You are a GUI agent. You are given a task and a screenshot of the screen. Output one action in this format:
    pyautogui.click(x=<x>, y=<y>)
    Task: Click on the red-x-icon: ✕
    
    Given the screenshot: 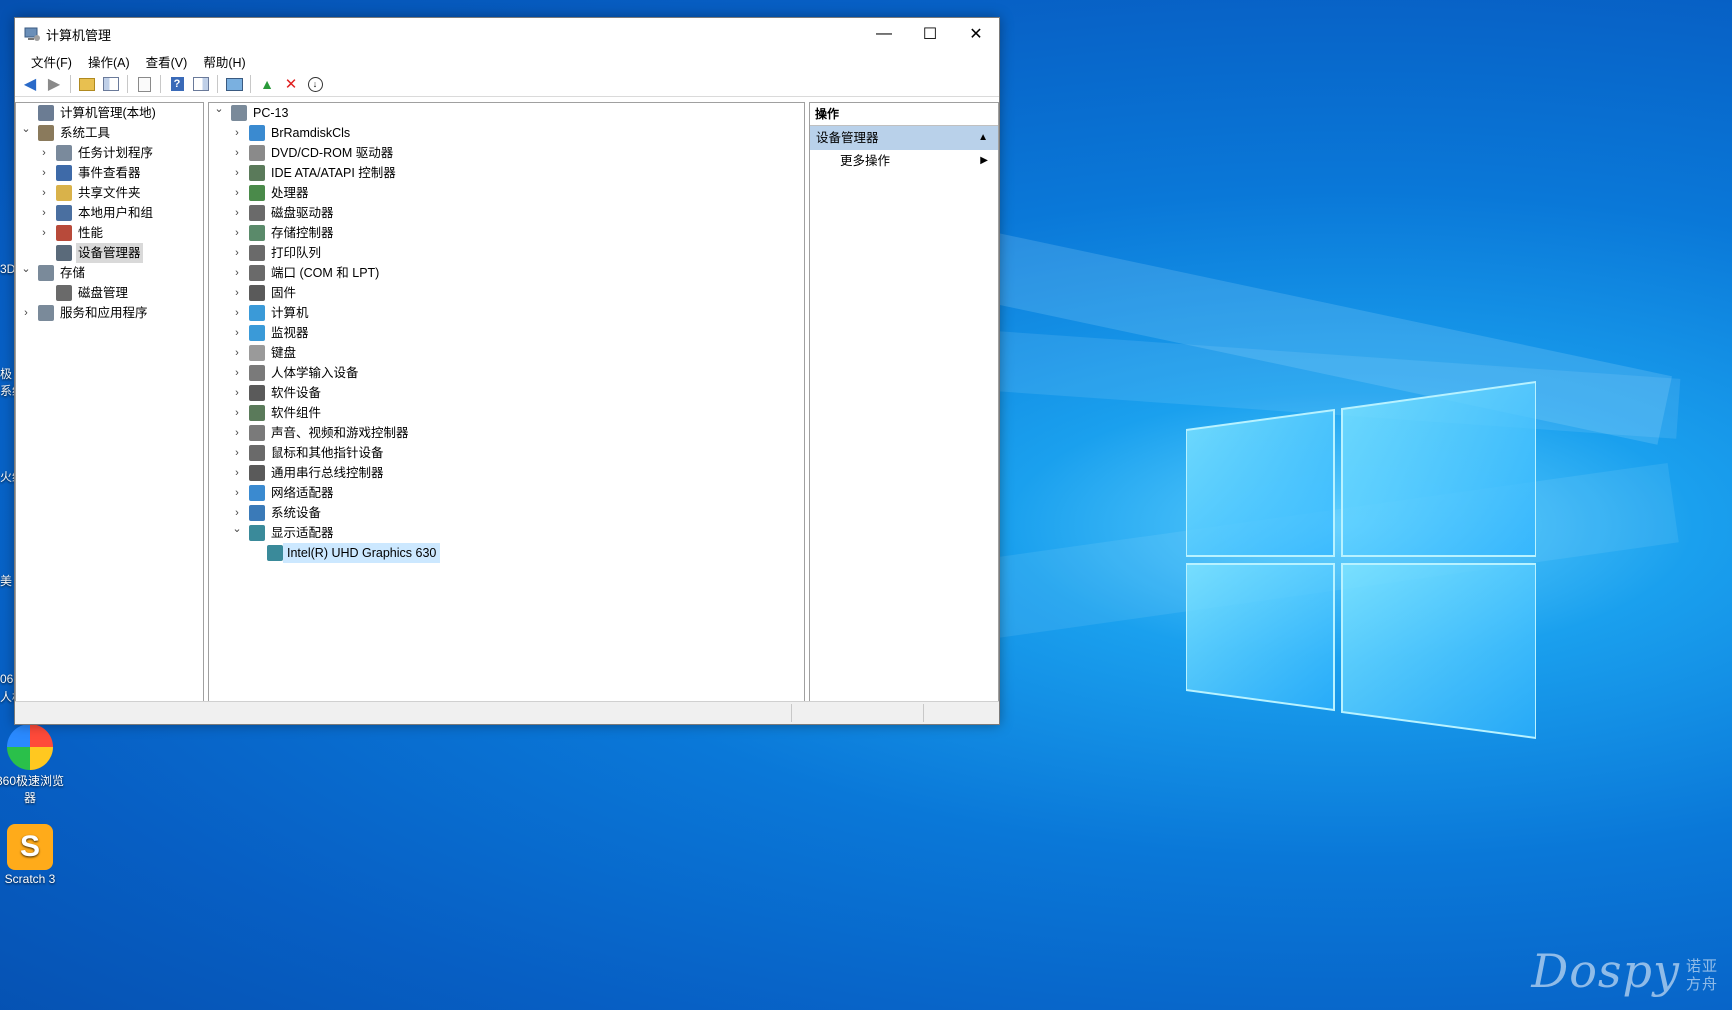 What is the action you would take?
    pyautogui.click(x=291, y=84)
    